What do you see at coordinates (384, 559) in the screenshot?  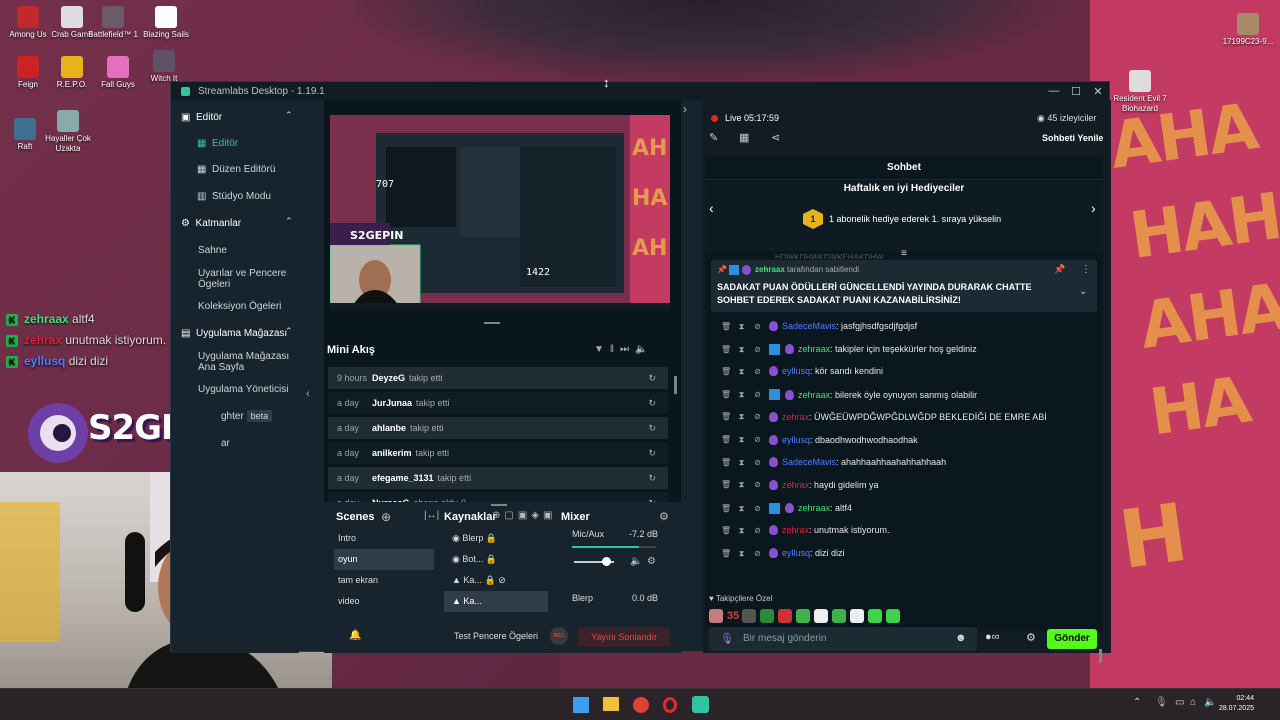 I see `scene-item: oyun` at bounding box center [384, 559].